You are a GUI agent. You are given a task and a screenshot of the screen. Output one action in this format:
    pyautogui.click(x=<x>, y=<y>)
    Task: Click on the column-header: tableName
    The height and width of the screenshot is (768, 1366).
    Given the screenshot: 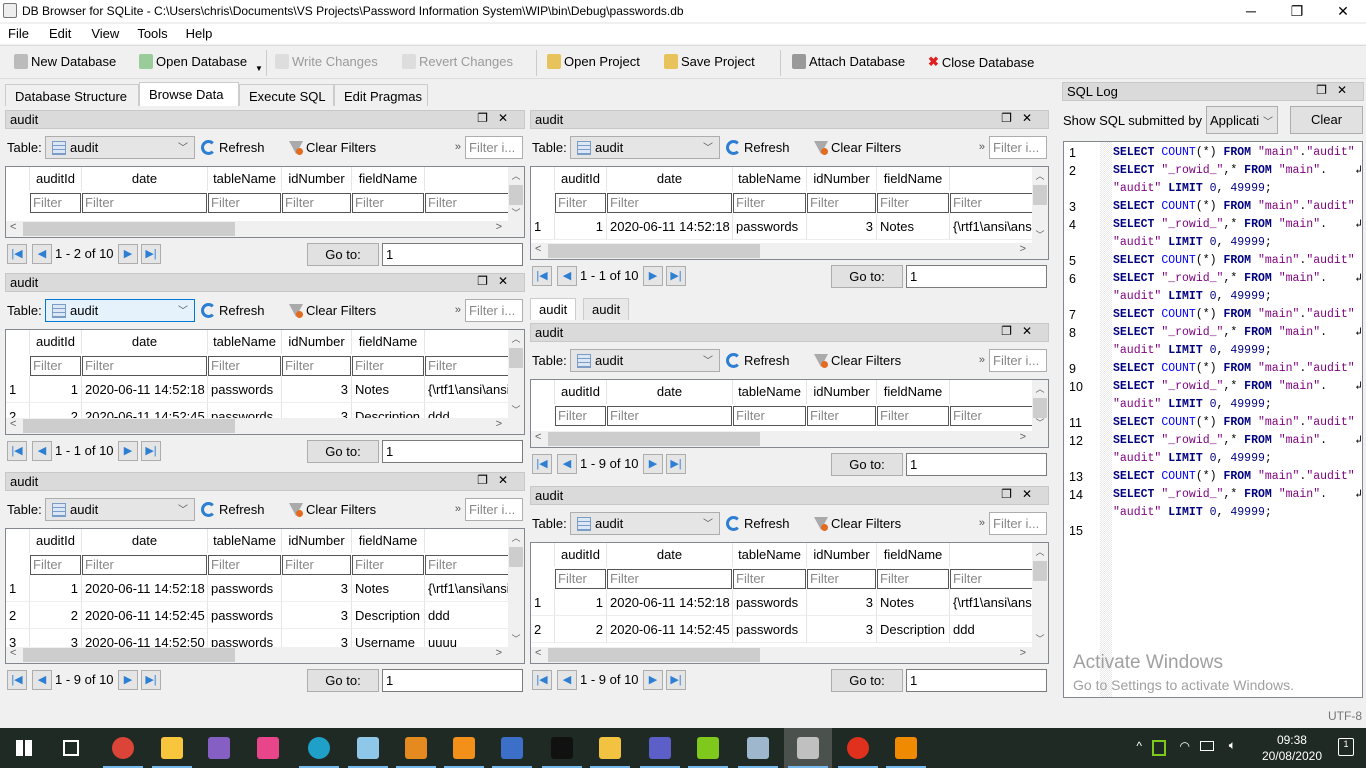 What is the action you would take?
    pyautogui.click(x=770, y=179)
    